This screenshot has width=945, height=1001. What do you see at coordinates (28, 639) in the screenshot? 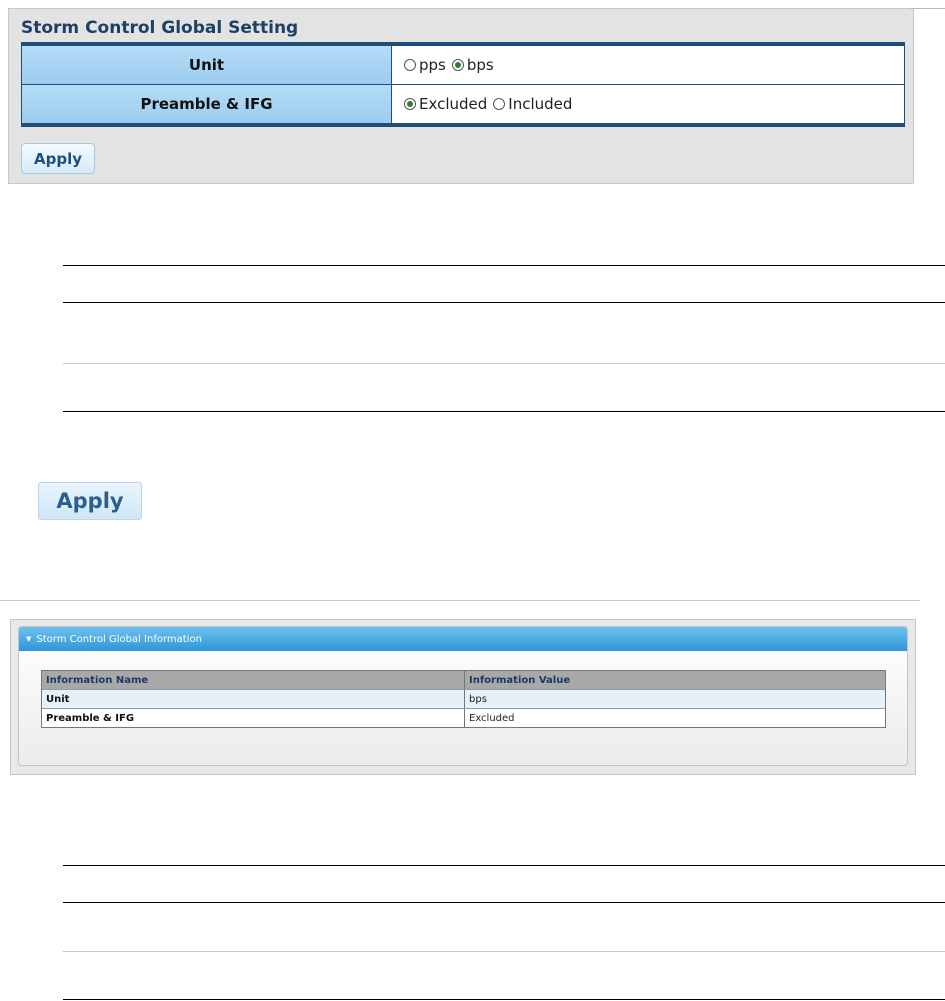
I see `caret-down-icon: ▼` at bounding box center [28, 639].